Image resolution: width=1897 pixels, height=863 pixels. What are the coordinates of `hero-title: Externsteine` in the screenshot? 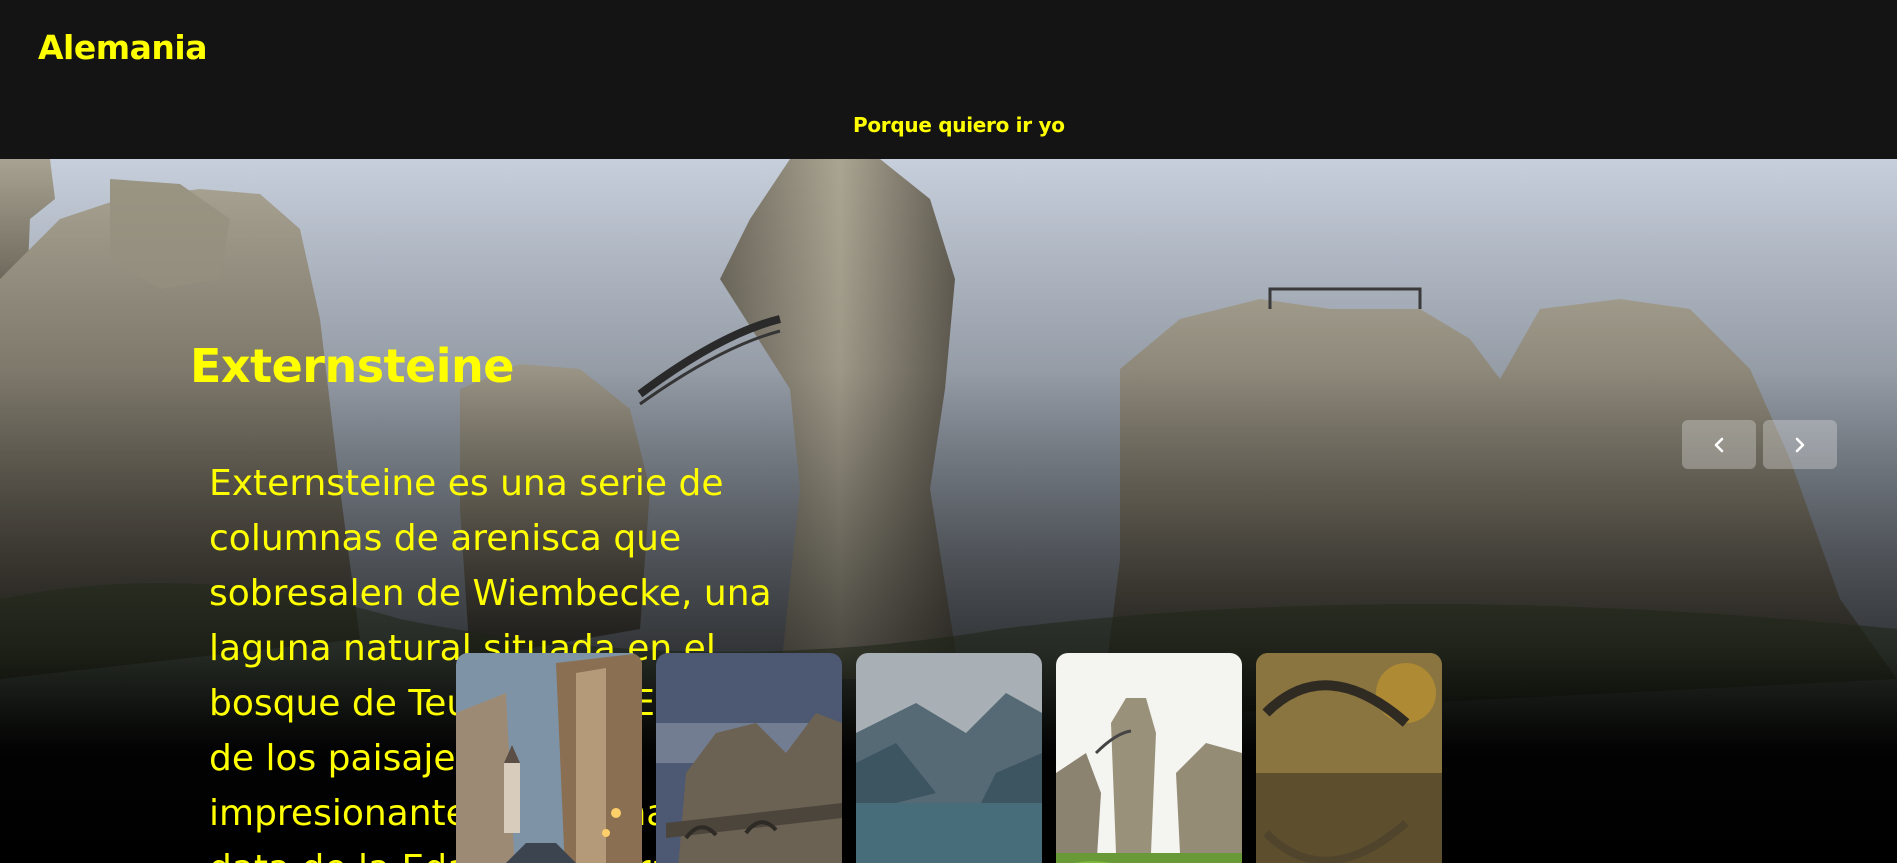 It's located at (352, 366).